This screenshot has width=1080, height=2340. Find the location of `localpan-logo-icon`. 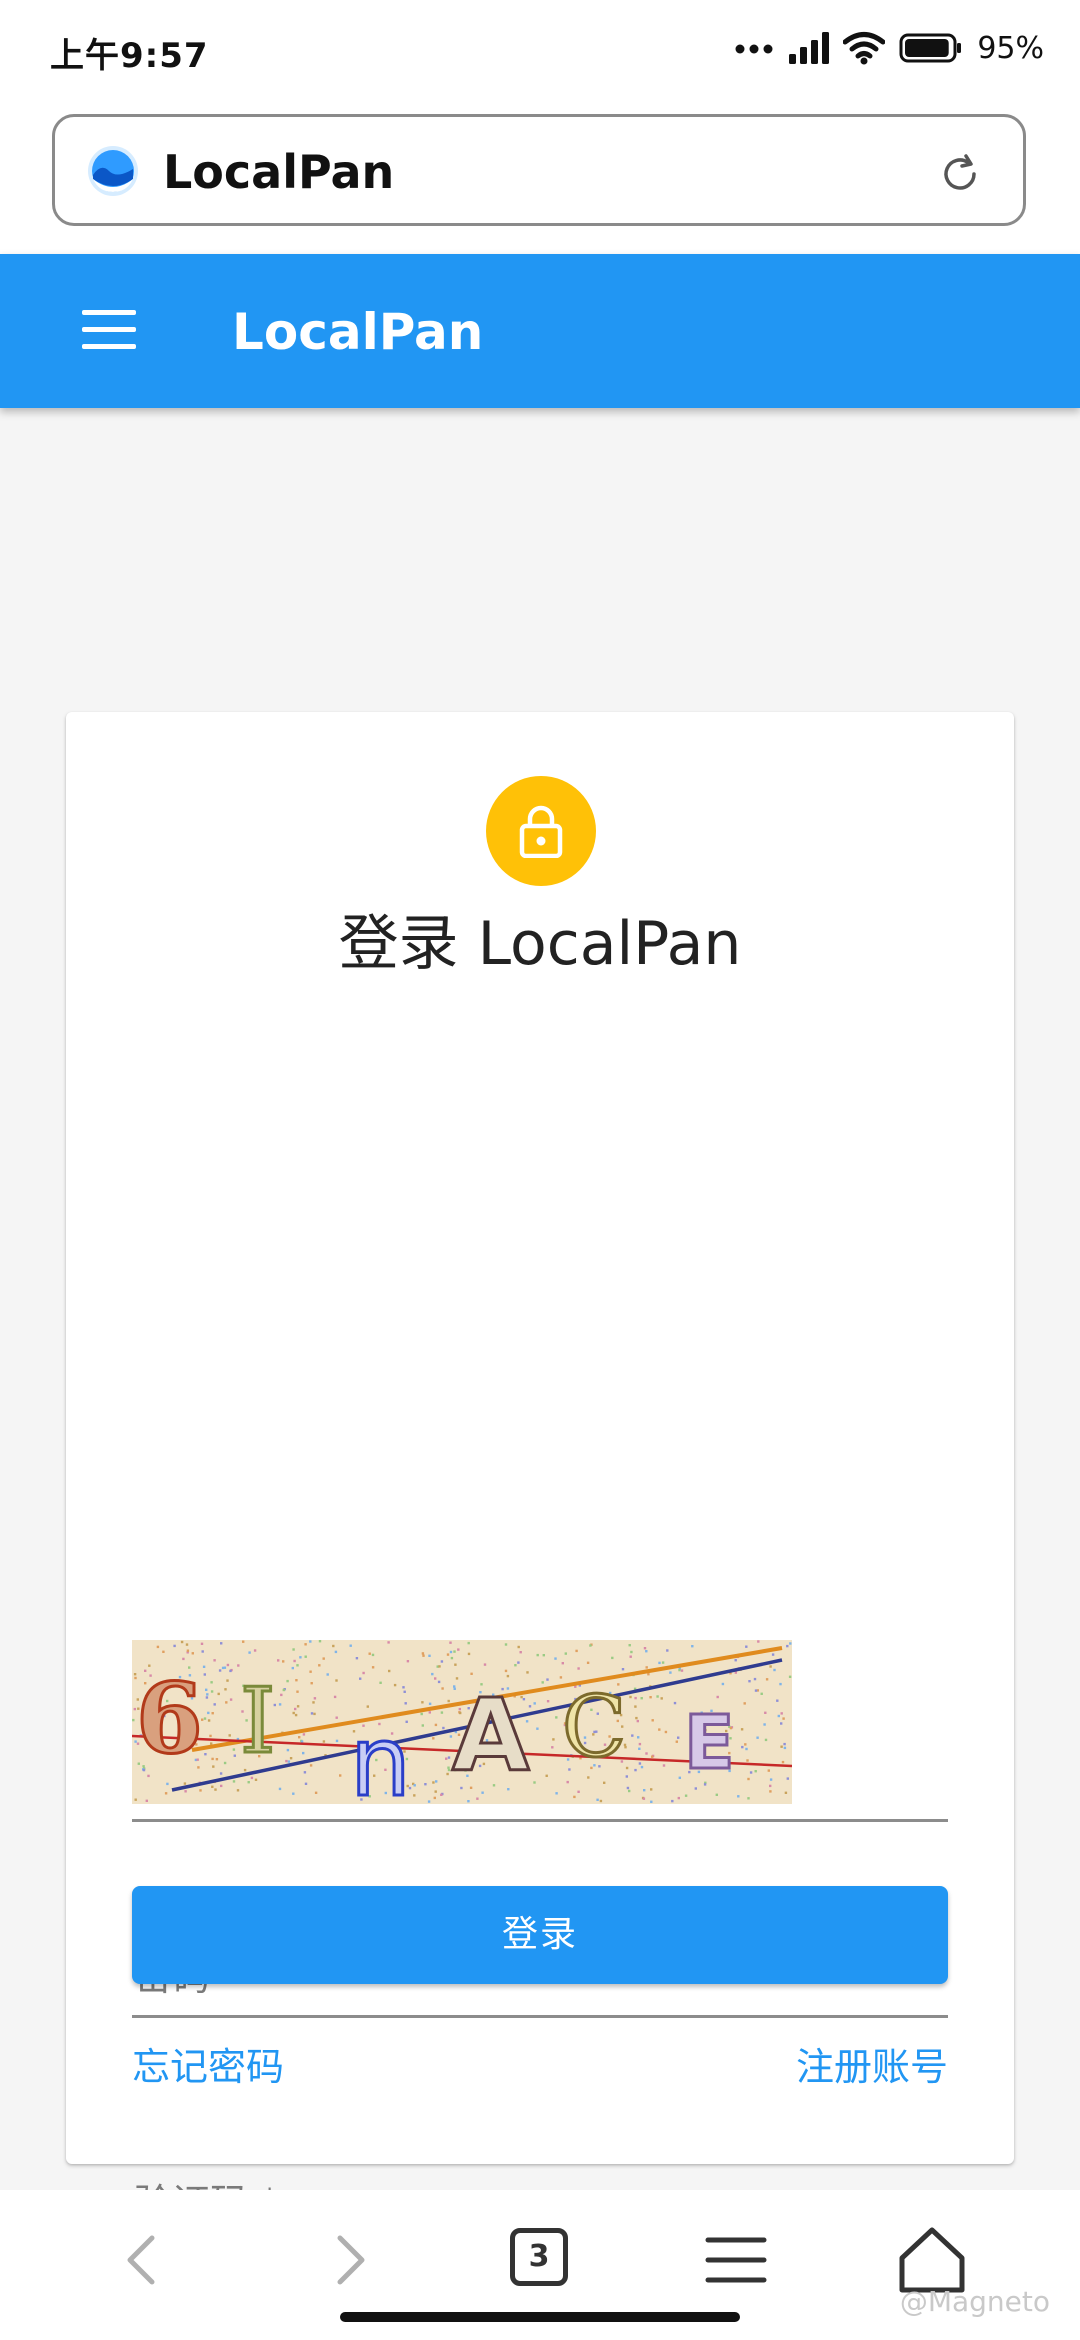

localpan-logo-icon is located at coordinates (113, 171).